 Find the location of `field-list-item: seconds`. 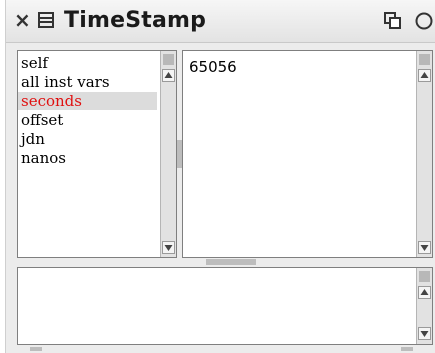

field-list-item: seconds is located at coordinates (87, 101).